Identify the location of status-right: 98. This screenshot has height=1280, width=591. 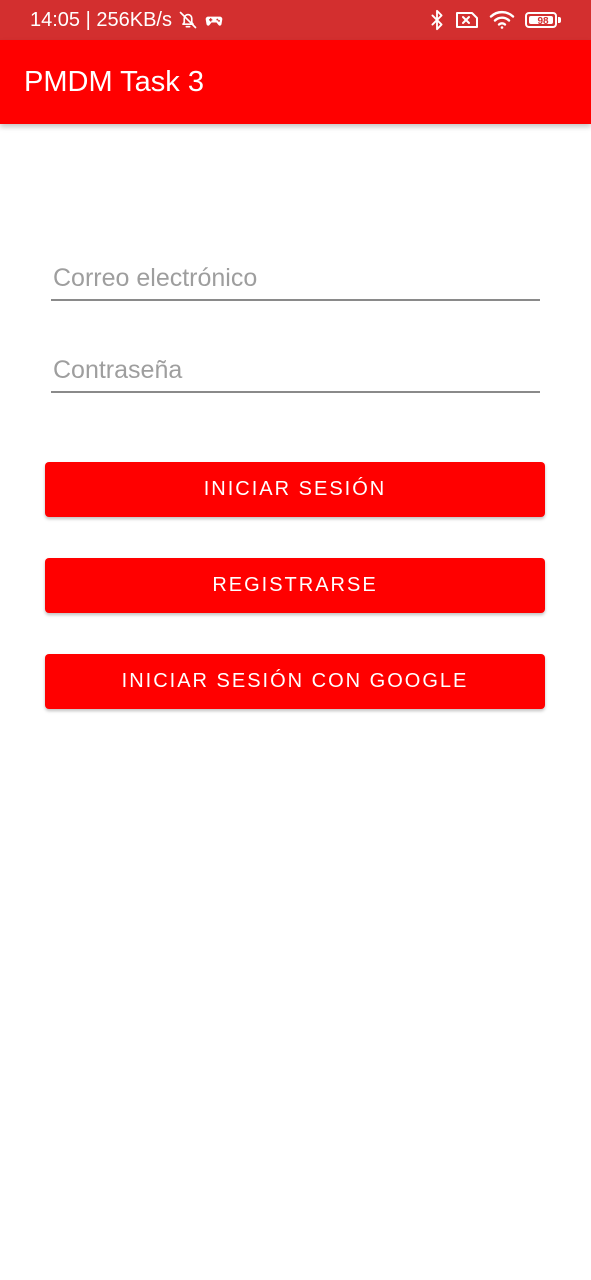
(495, 20).